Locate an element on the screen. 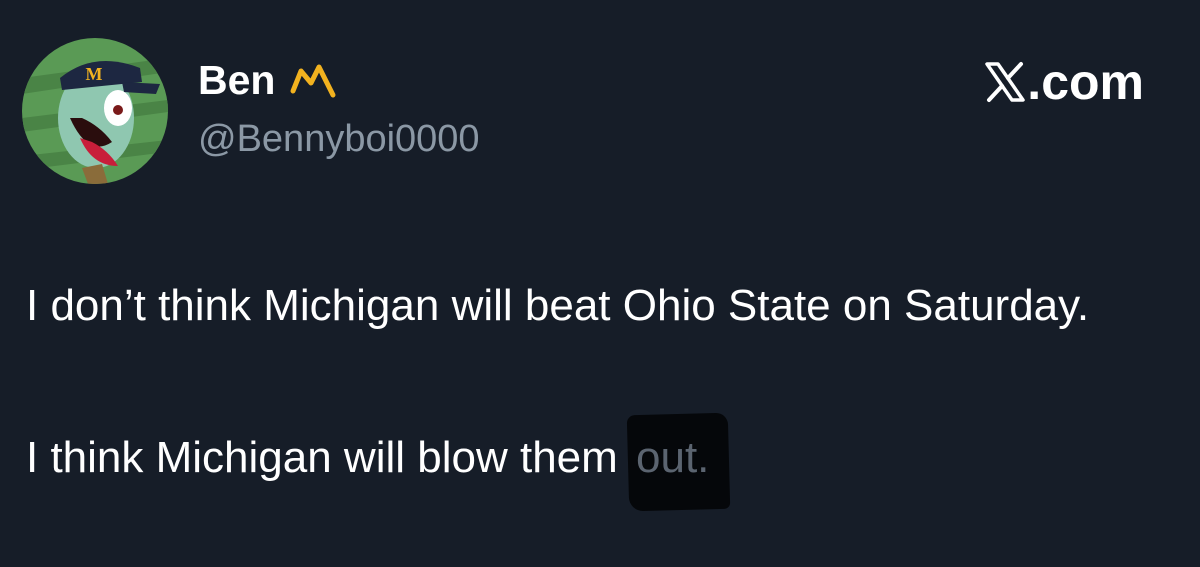 Image resolution: width=1200 pixels, height=567 pixels. brand-label: .com is located at coordinates (1085, 82).